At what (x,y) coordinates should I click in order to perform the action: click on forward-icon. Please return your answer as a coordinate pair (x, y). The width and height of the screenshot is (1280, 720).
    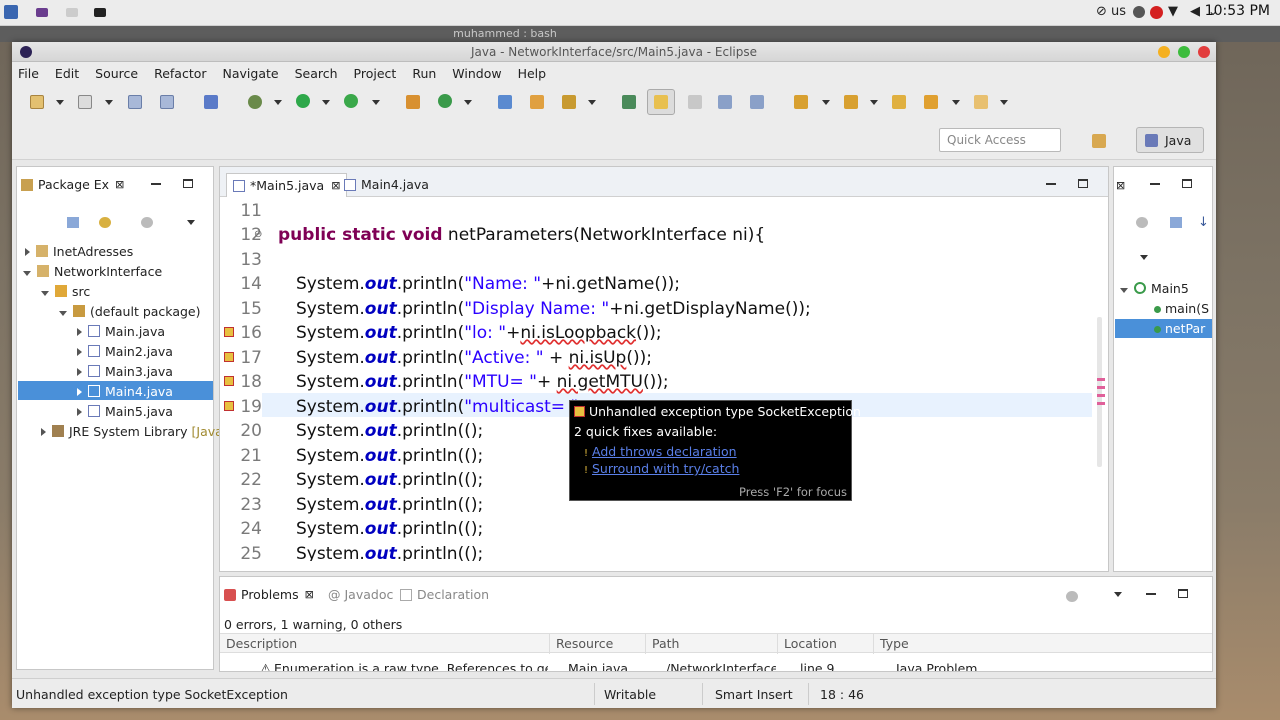
    Looking at the image, I should click on (981, 102).